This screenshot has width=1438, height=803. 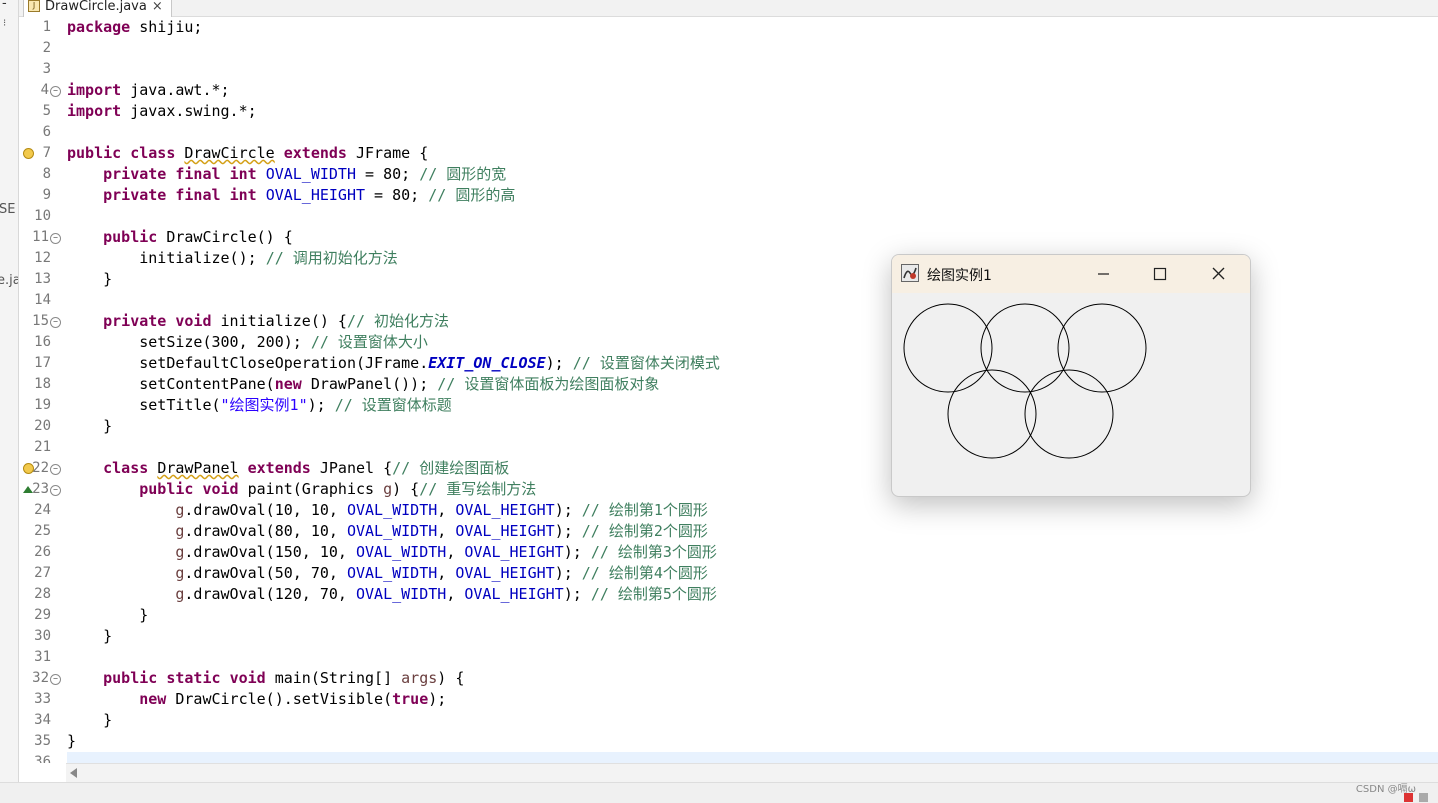 I want to click on code-token: private, so click(x=135, y=174).